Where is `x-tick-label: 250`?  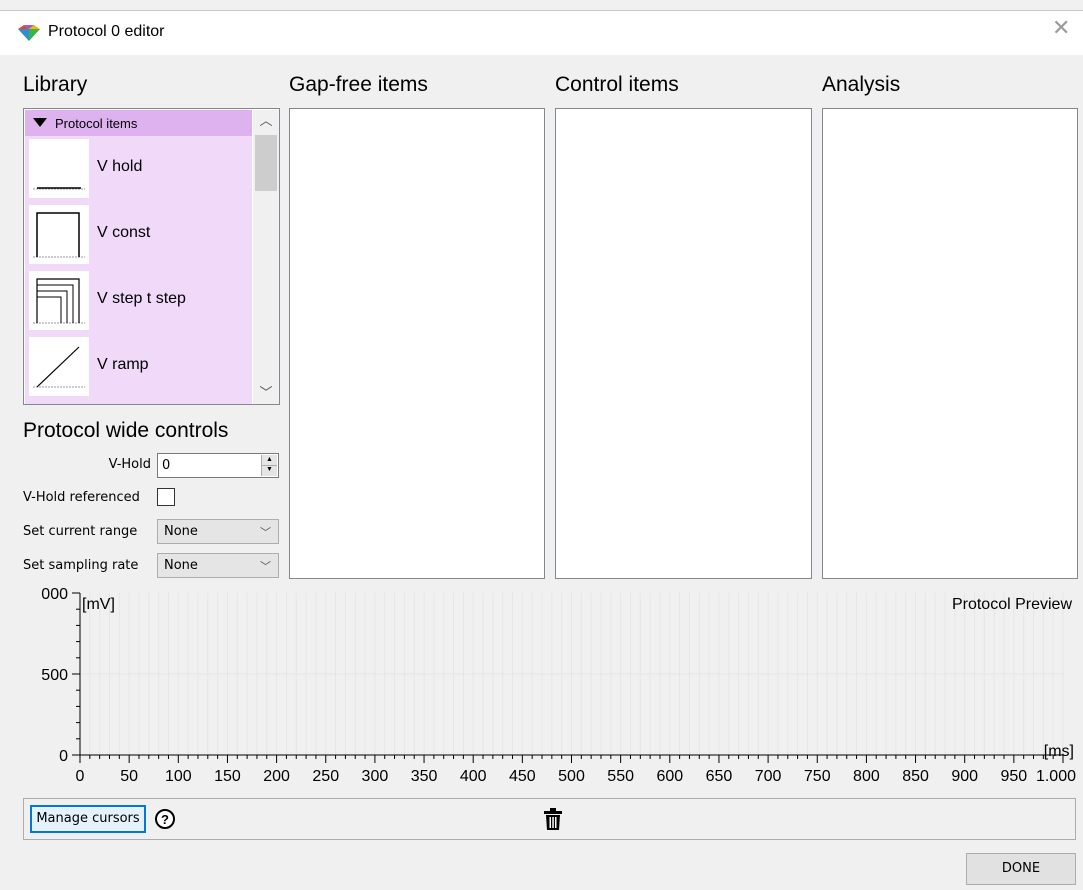
x-tick-label: 250 is located at coordinates (325, 776).